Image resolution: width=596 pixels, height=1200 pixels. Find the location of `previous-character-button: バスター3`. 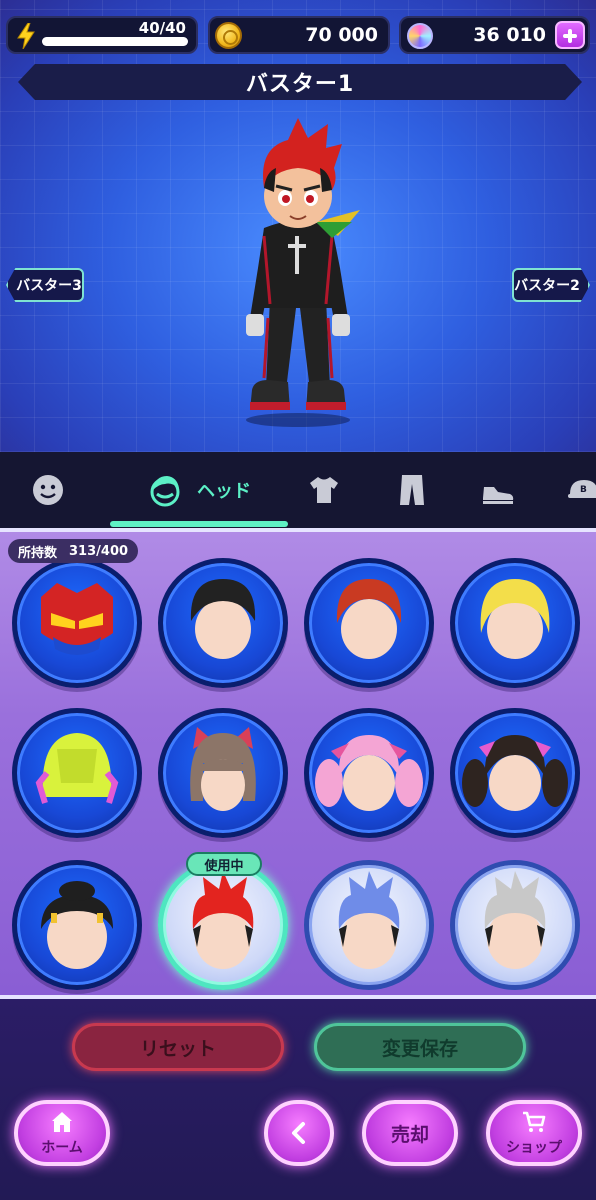

previous-character-button: バスター3 is located at coordinates (45, 285).